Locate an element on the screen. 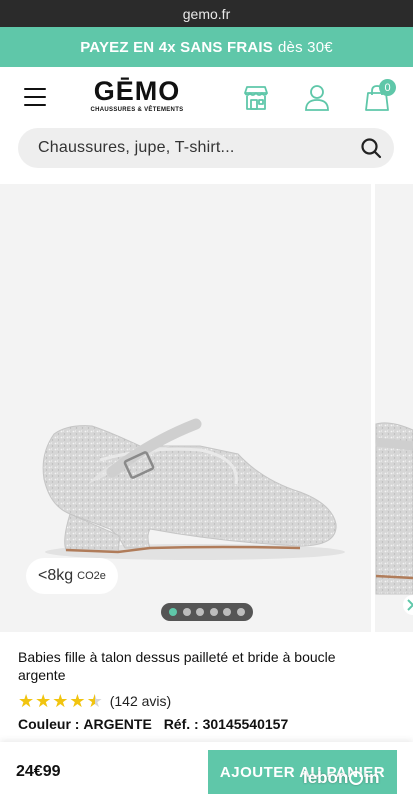  watermark-text-after: in is located at coordinates (372, 777).